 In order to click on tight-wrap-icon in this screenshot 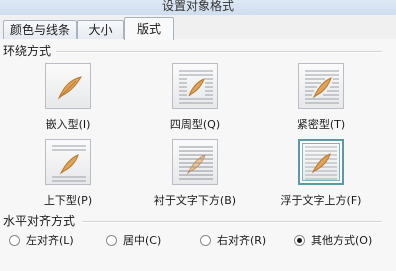, I will do `click(322, 87)`.